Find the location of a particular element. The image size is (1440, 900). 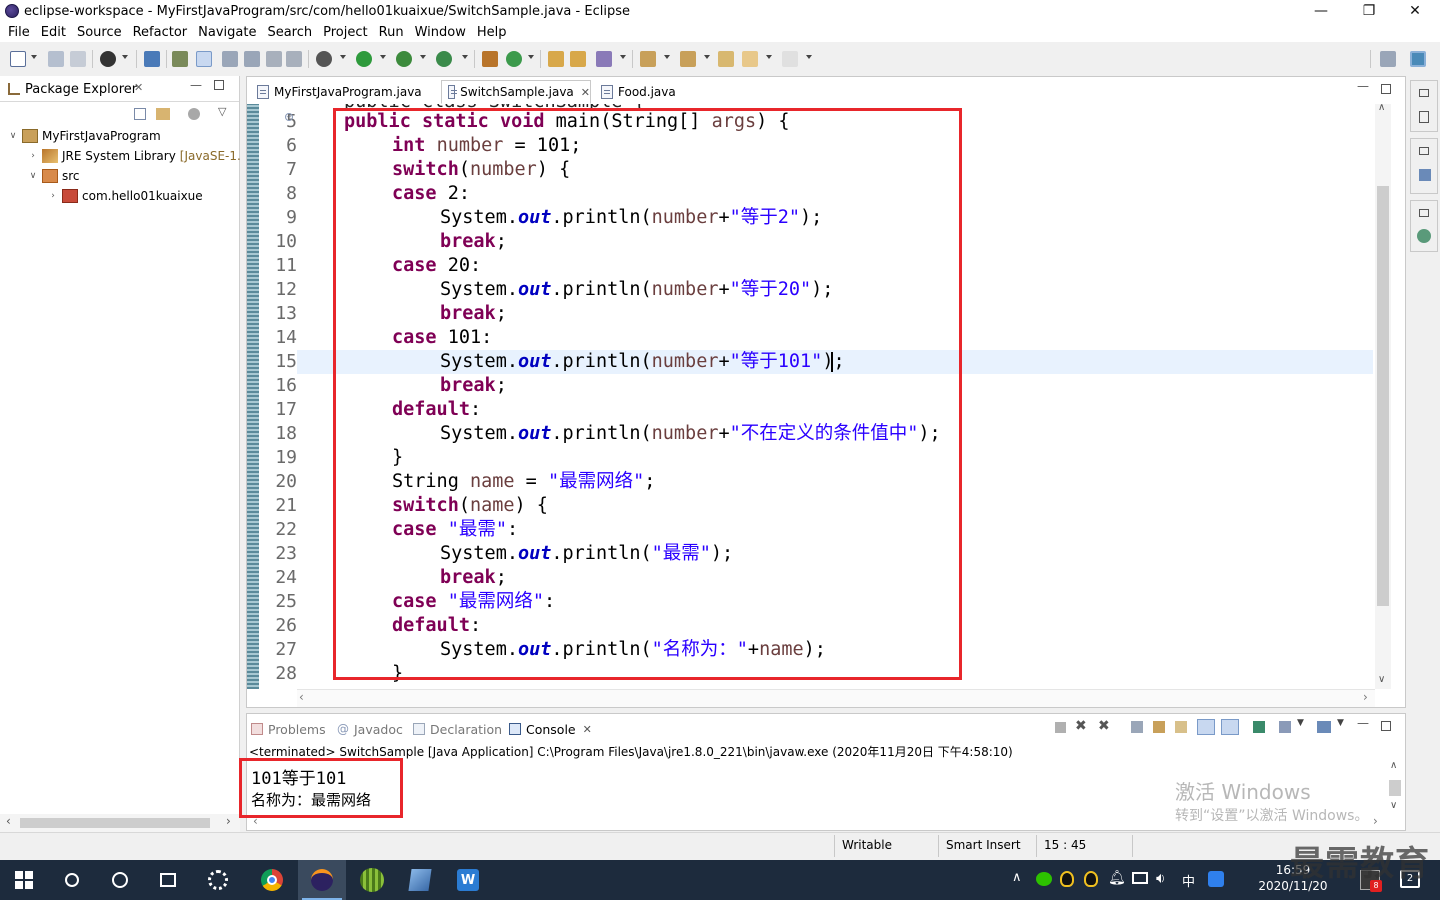

maximize-editor-icon is located at coordinates (1386, 89).